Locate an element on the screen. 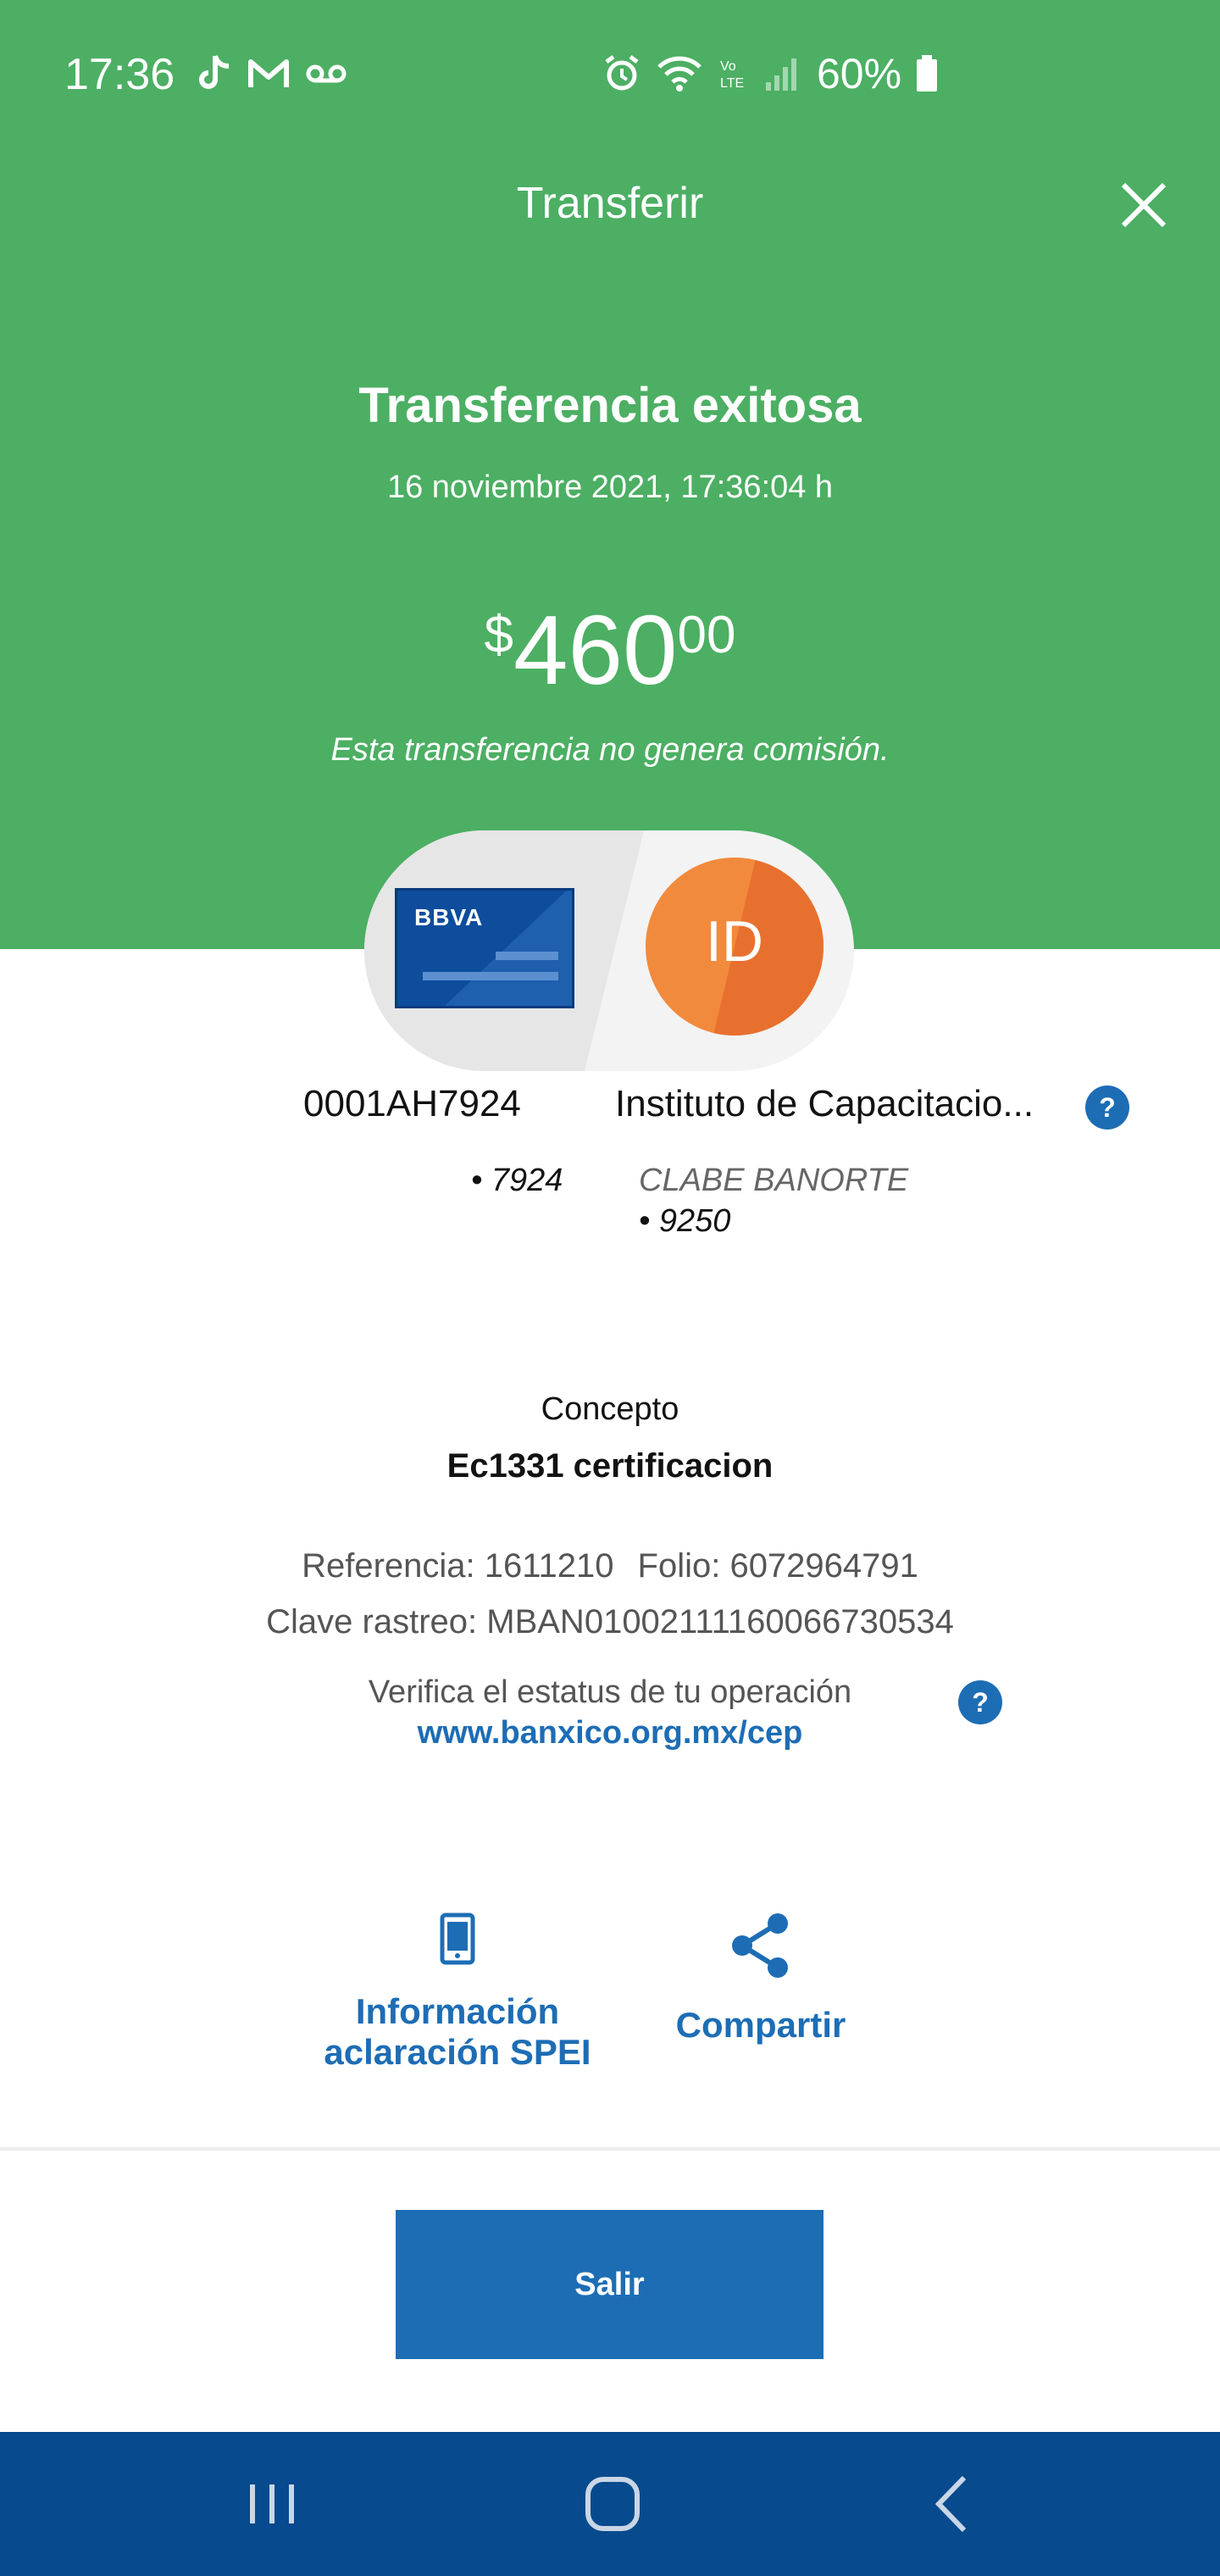  spei-info-label-2: aclaración SPEI is located at coordinates (457, 2052).